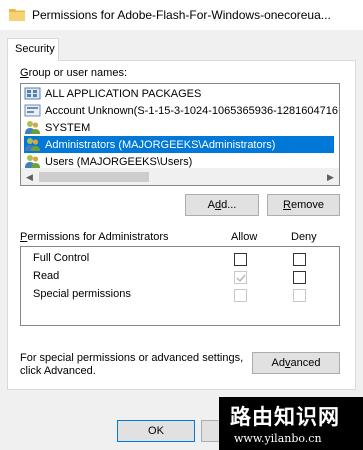 Image resolution: width=363 pixels, height=450 pixels. What do you see at coordinates (278, 438) in the screenshot?
I see `watermark-url: www.yilanbo.cn` at bounding box center [278, 438].